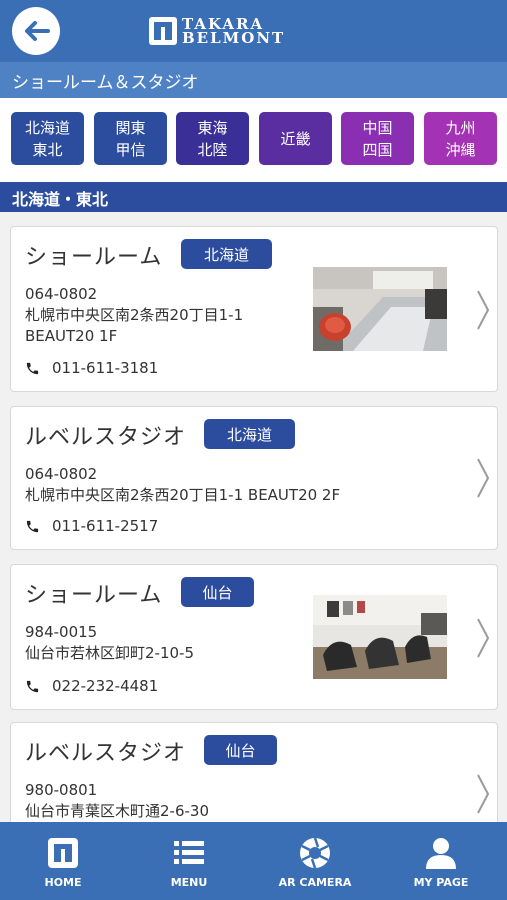  What do you see at coordinates (63, 853) in the screenshot?
I see `home-icon` at bounding box center [63, 853].